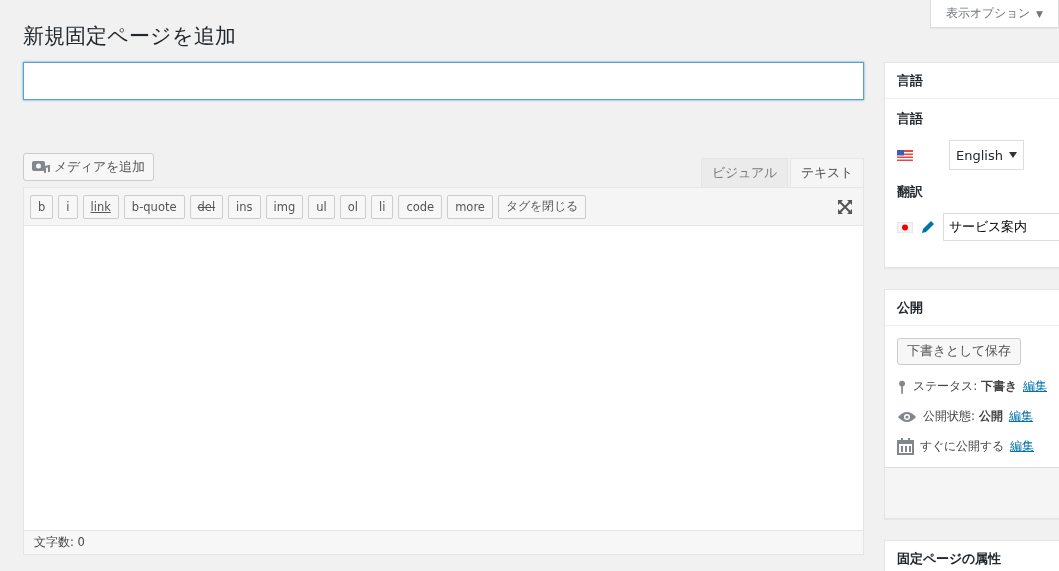  What do you see at coordinates (206, 206) in the screenshot?
I see `quicktag-button: del` at bounding box center [206, 206].